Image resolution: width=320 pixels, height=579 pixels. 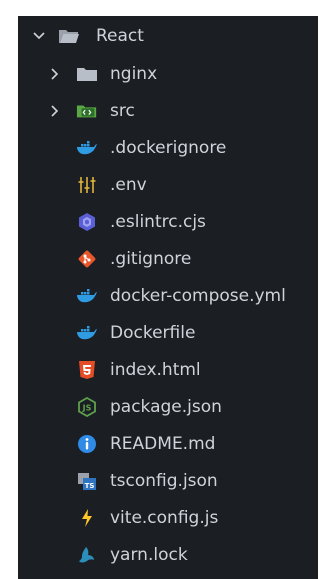 What do you see at coordinates (198, 296) in the screenshot?
I see `file-label: docker-compose.yml` at bounding box center [198, 296].